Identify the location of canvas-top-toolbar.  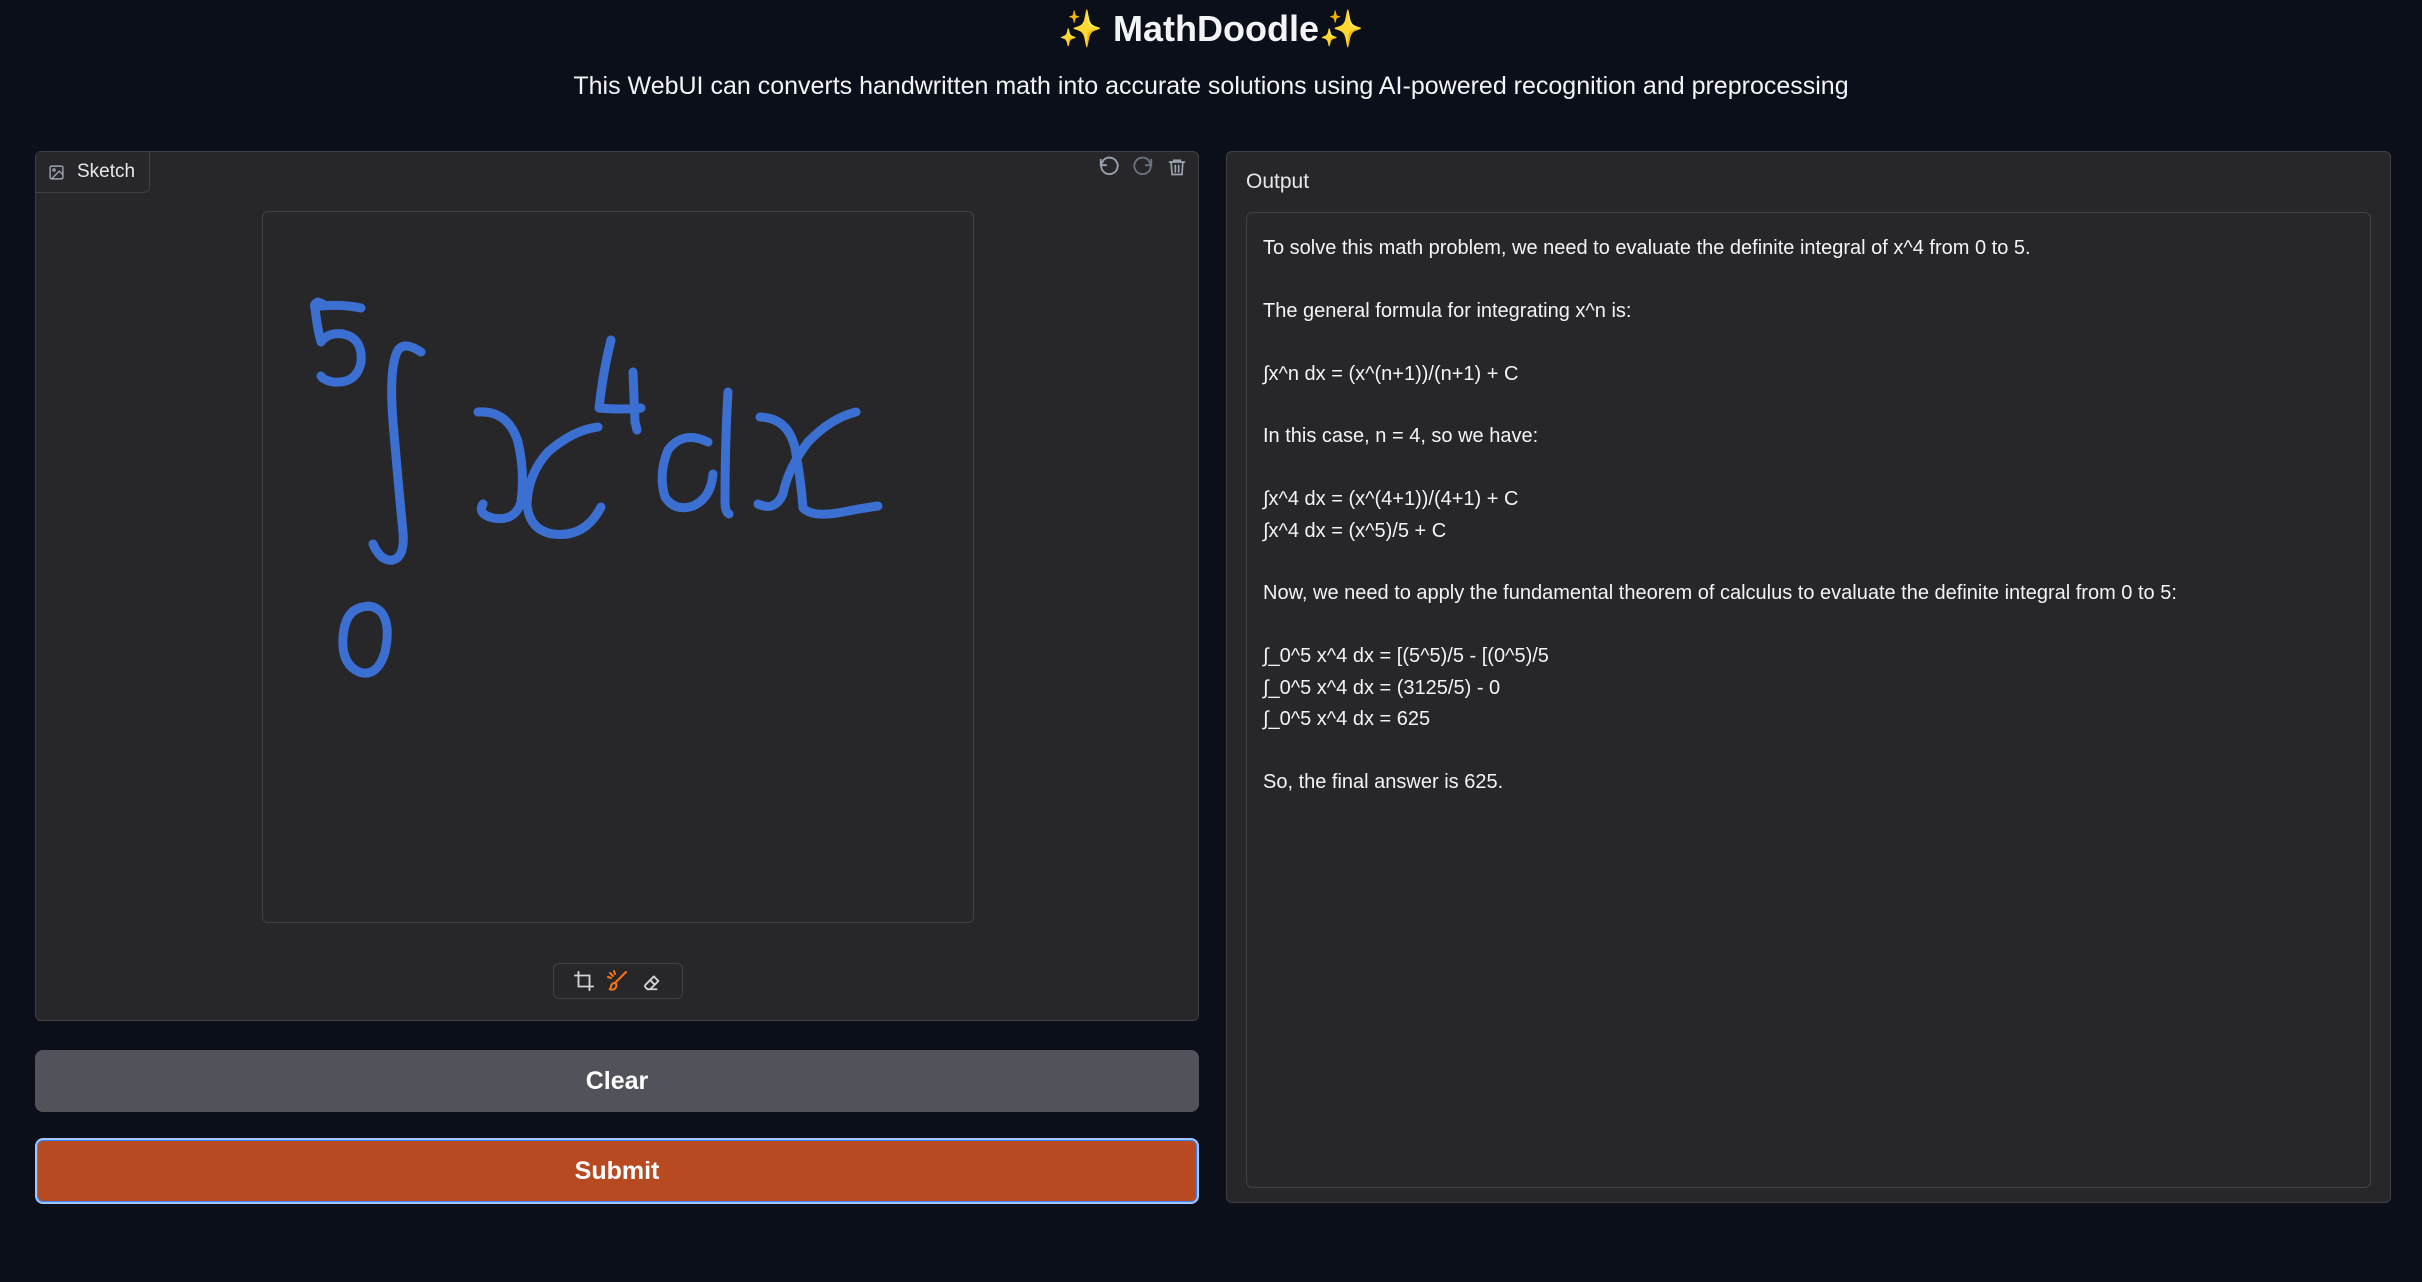
(1143, 167).